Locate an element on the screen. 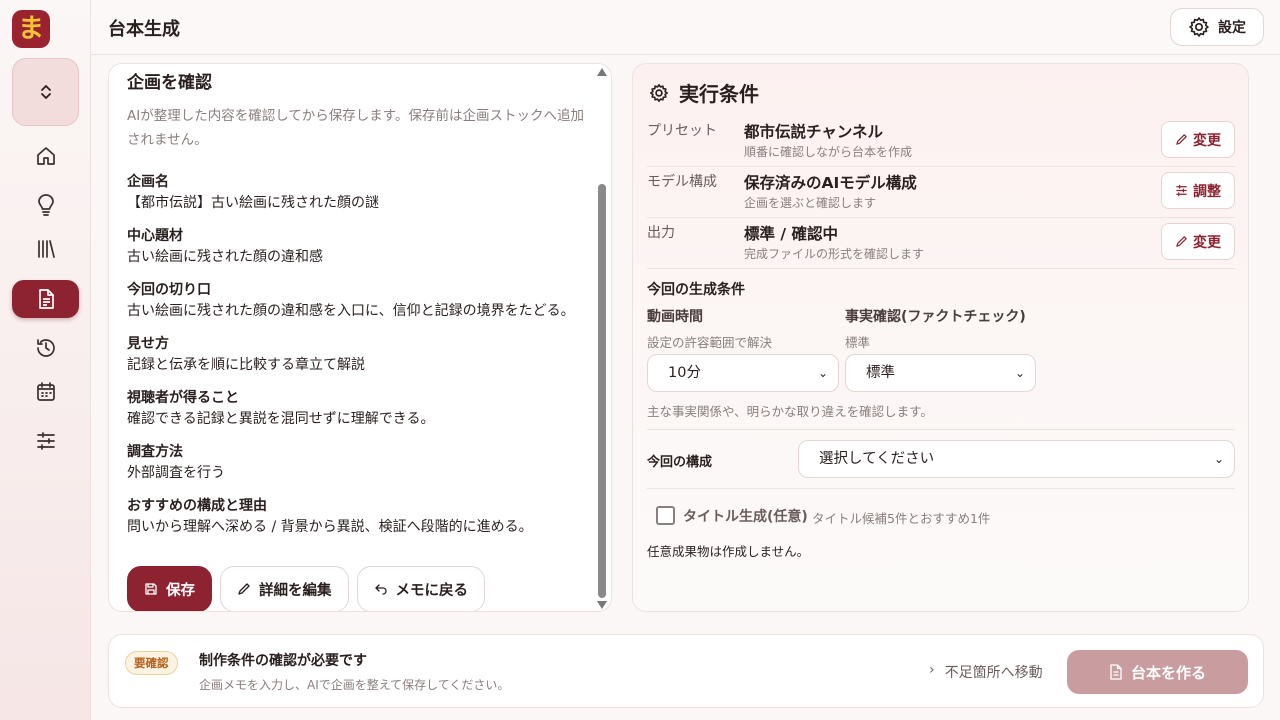 The height and width of the screenshot is (720, 1280). back-label: メモに戻る is located at coordinates (432, 590).